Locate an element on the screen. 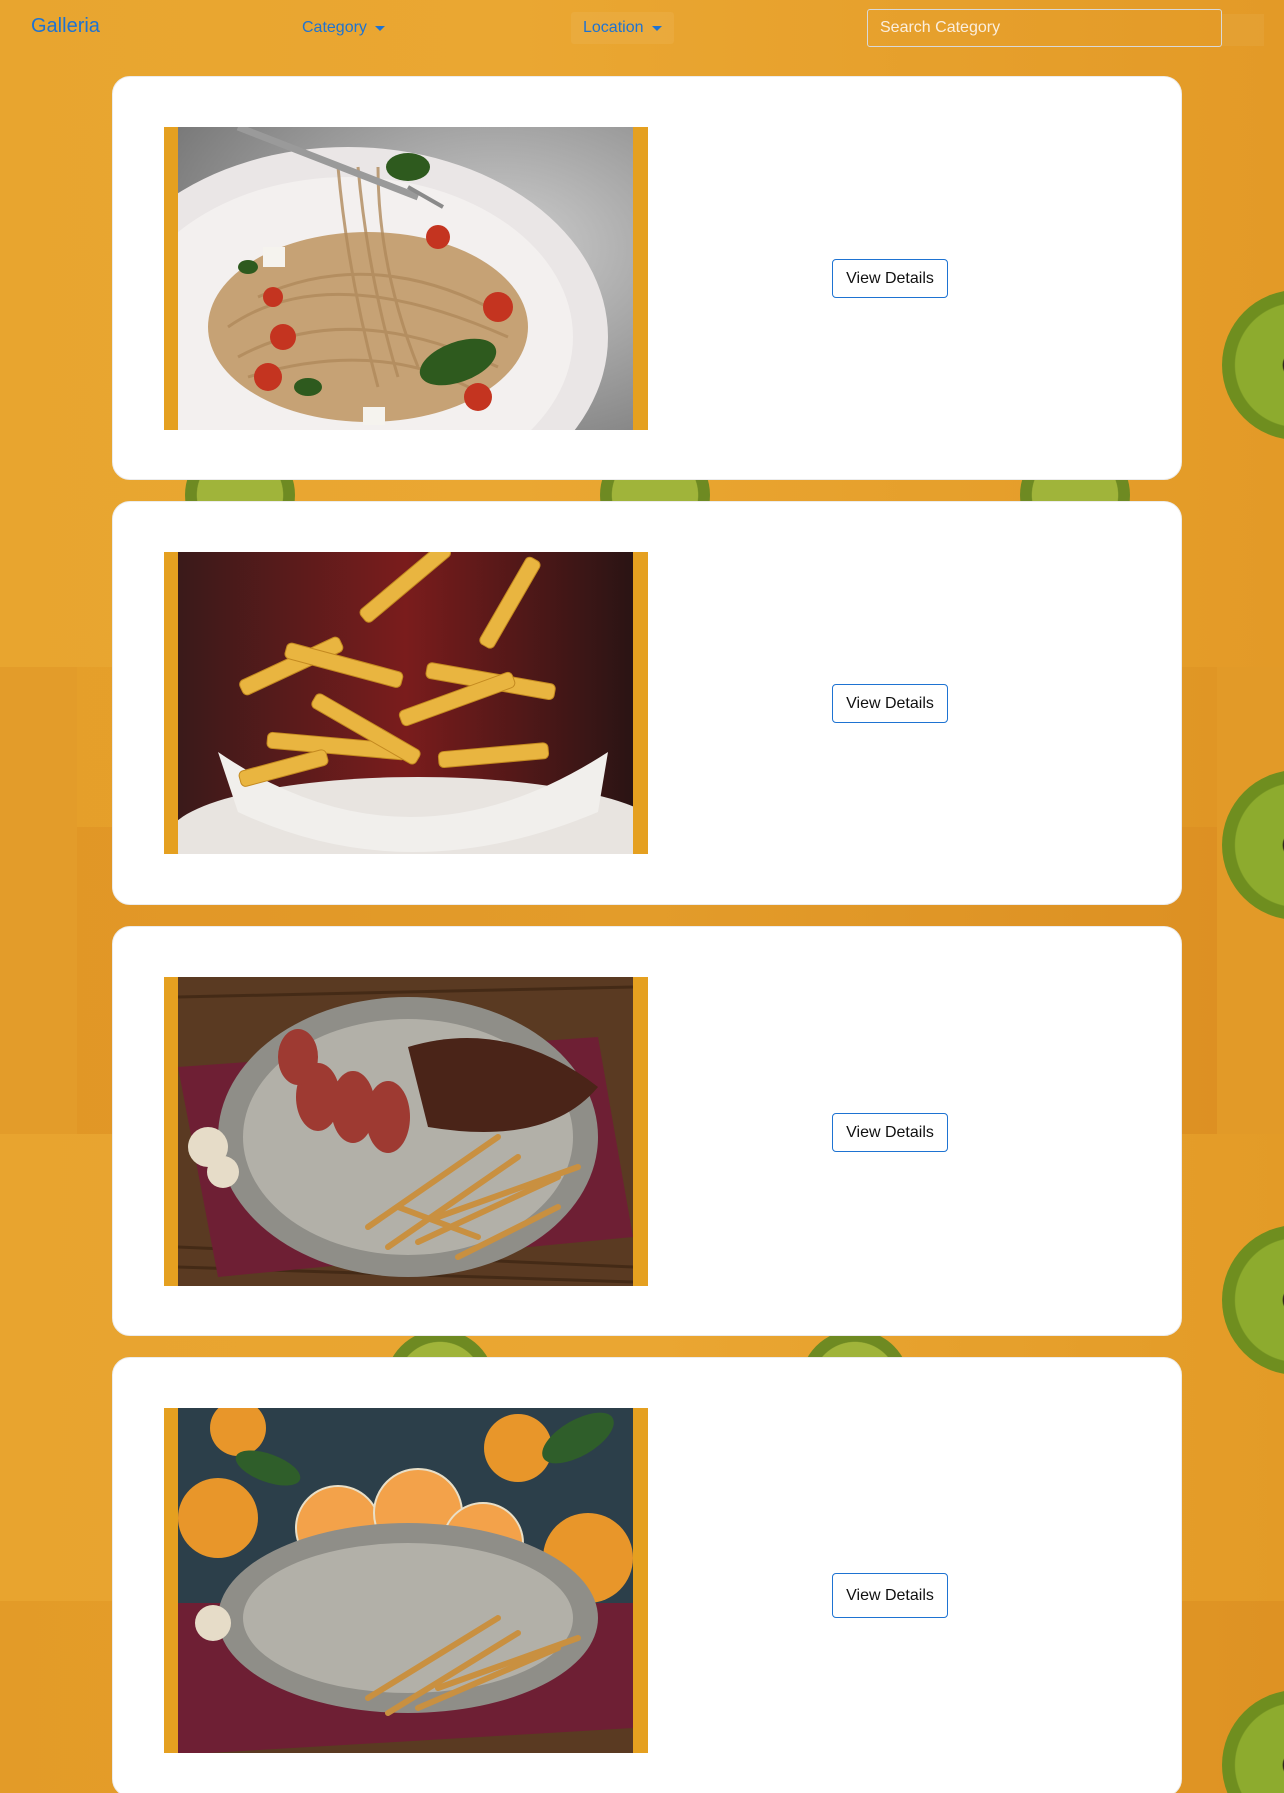 The image size is (1284, 1793). search-submit-button is located at coordinates (1243, 30).